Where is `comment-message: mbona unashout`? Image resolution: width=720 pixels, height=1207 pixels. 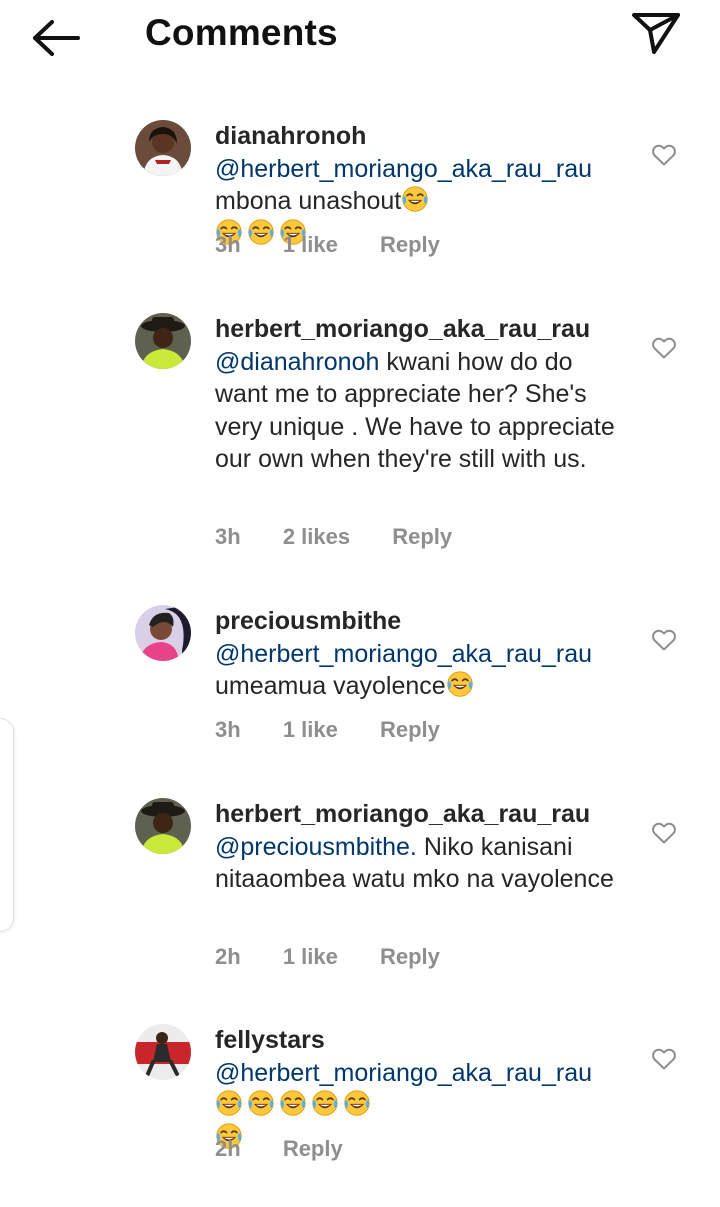
comment-message: mbona unashout is located at coordinates (308, 201).